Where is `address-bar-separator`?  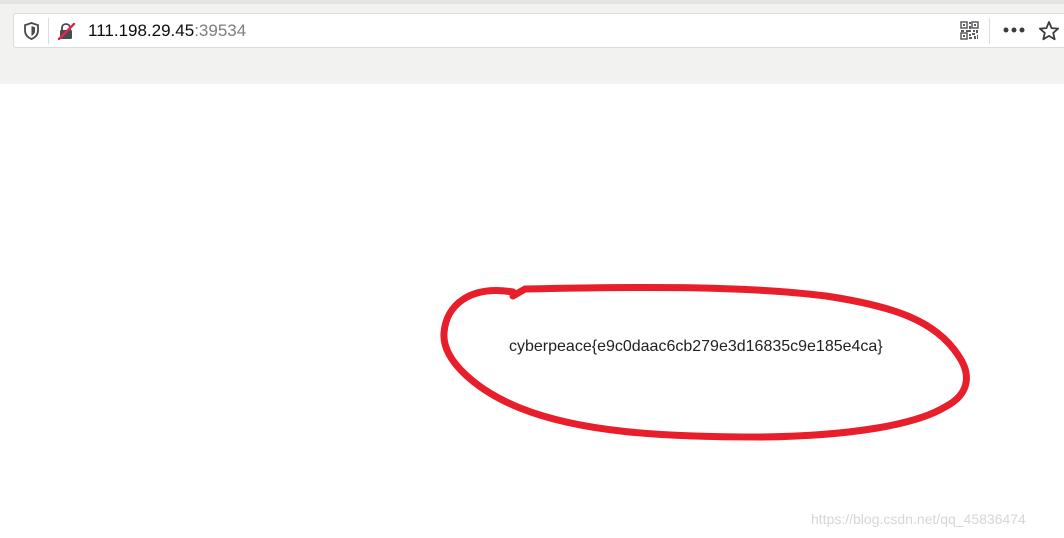 address-bar-separator is located at coordinates (48, 31).